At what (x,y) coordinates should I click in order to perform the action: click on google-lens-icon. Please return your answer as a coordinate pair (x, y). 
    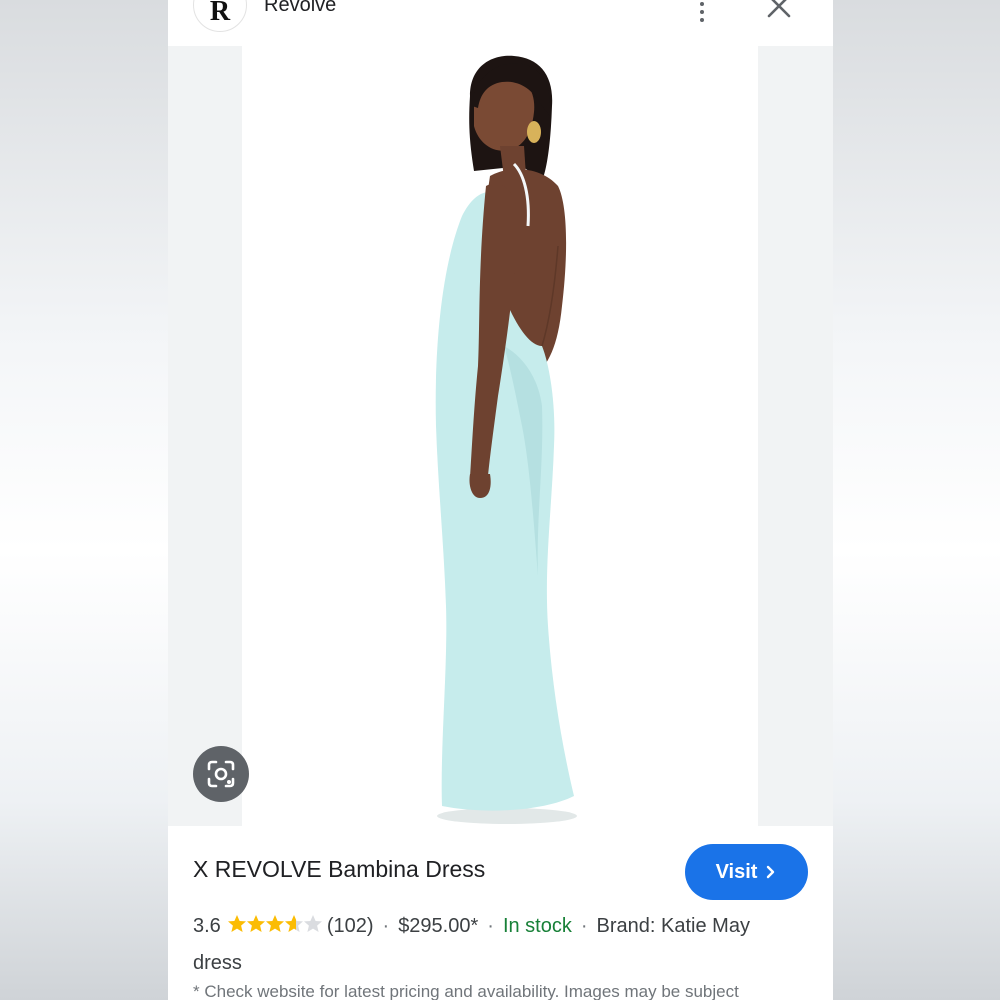
    Looking at the image, I should click on (221, 774).